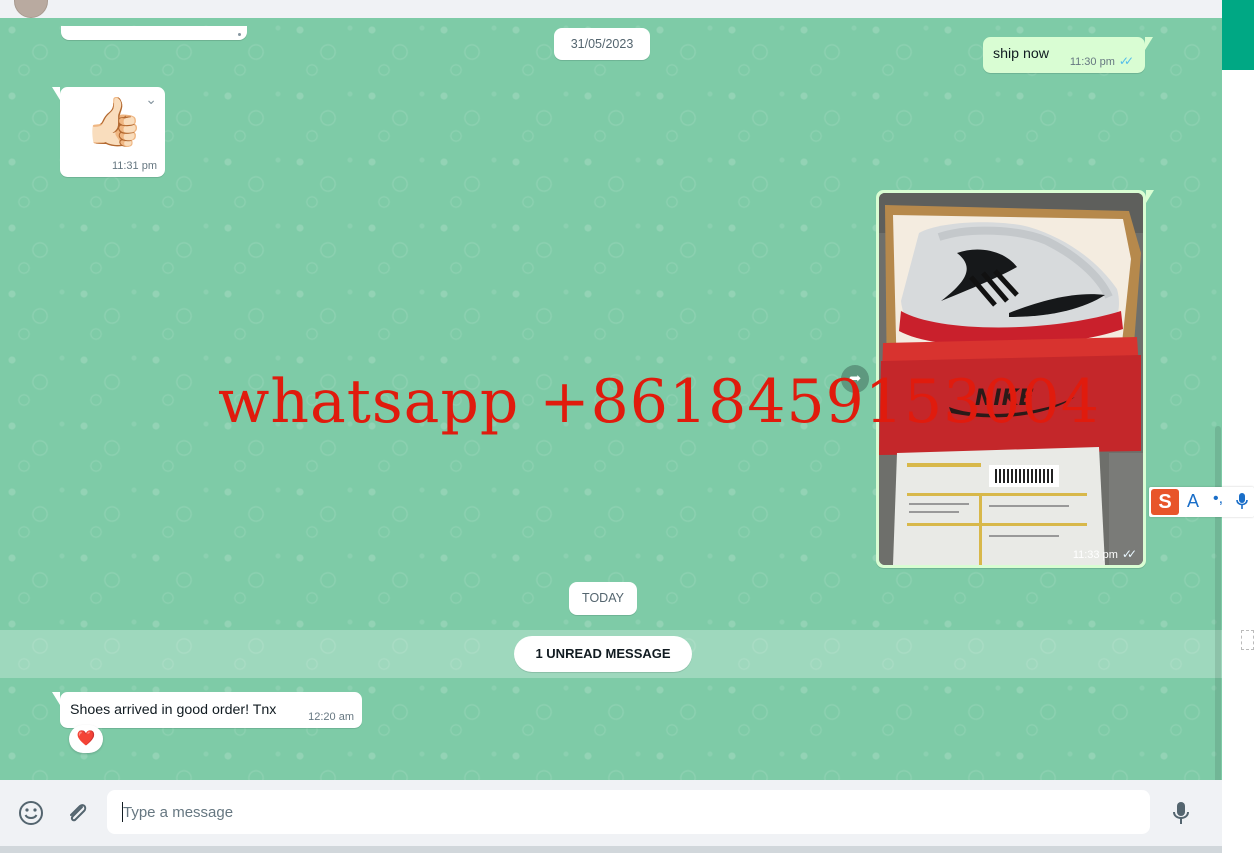  I want to click on message-time: 11:30 pm, so click(1092, 62).